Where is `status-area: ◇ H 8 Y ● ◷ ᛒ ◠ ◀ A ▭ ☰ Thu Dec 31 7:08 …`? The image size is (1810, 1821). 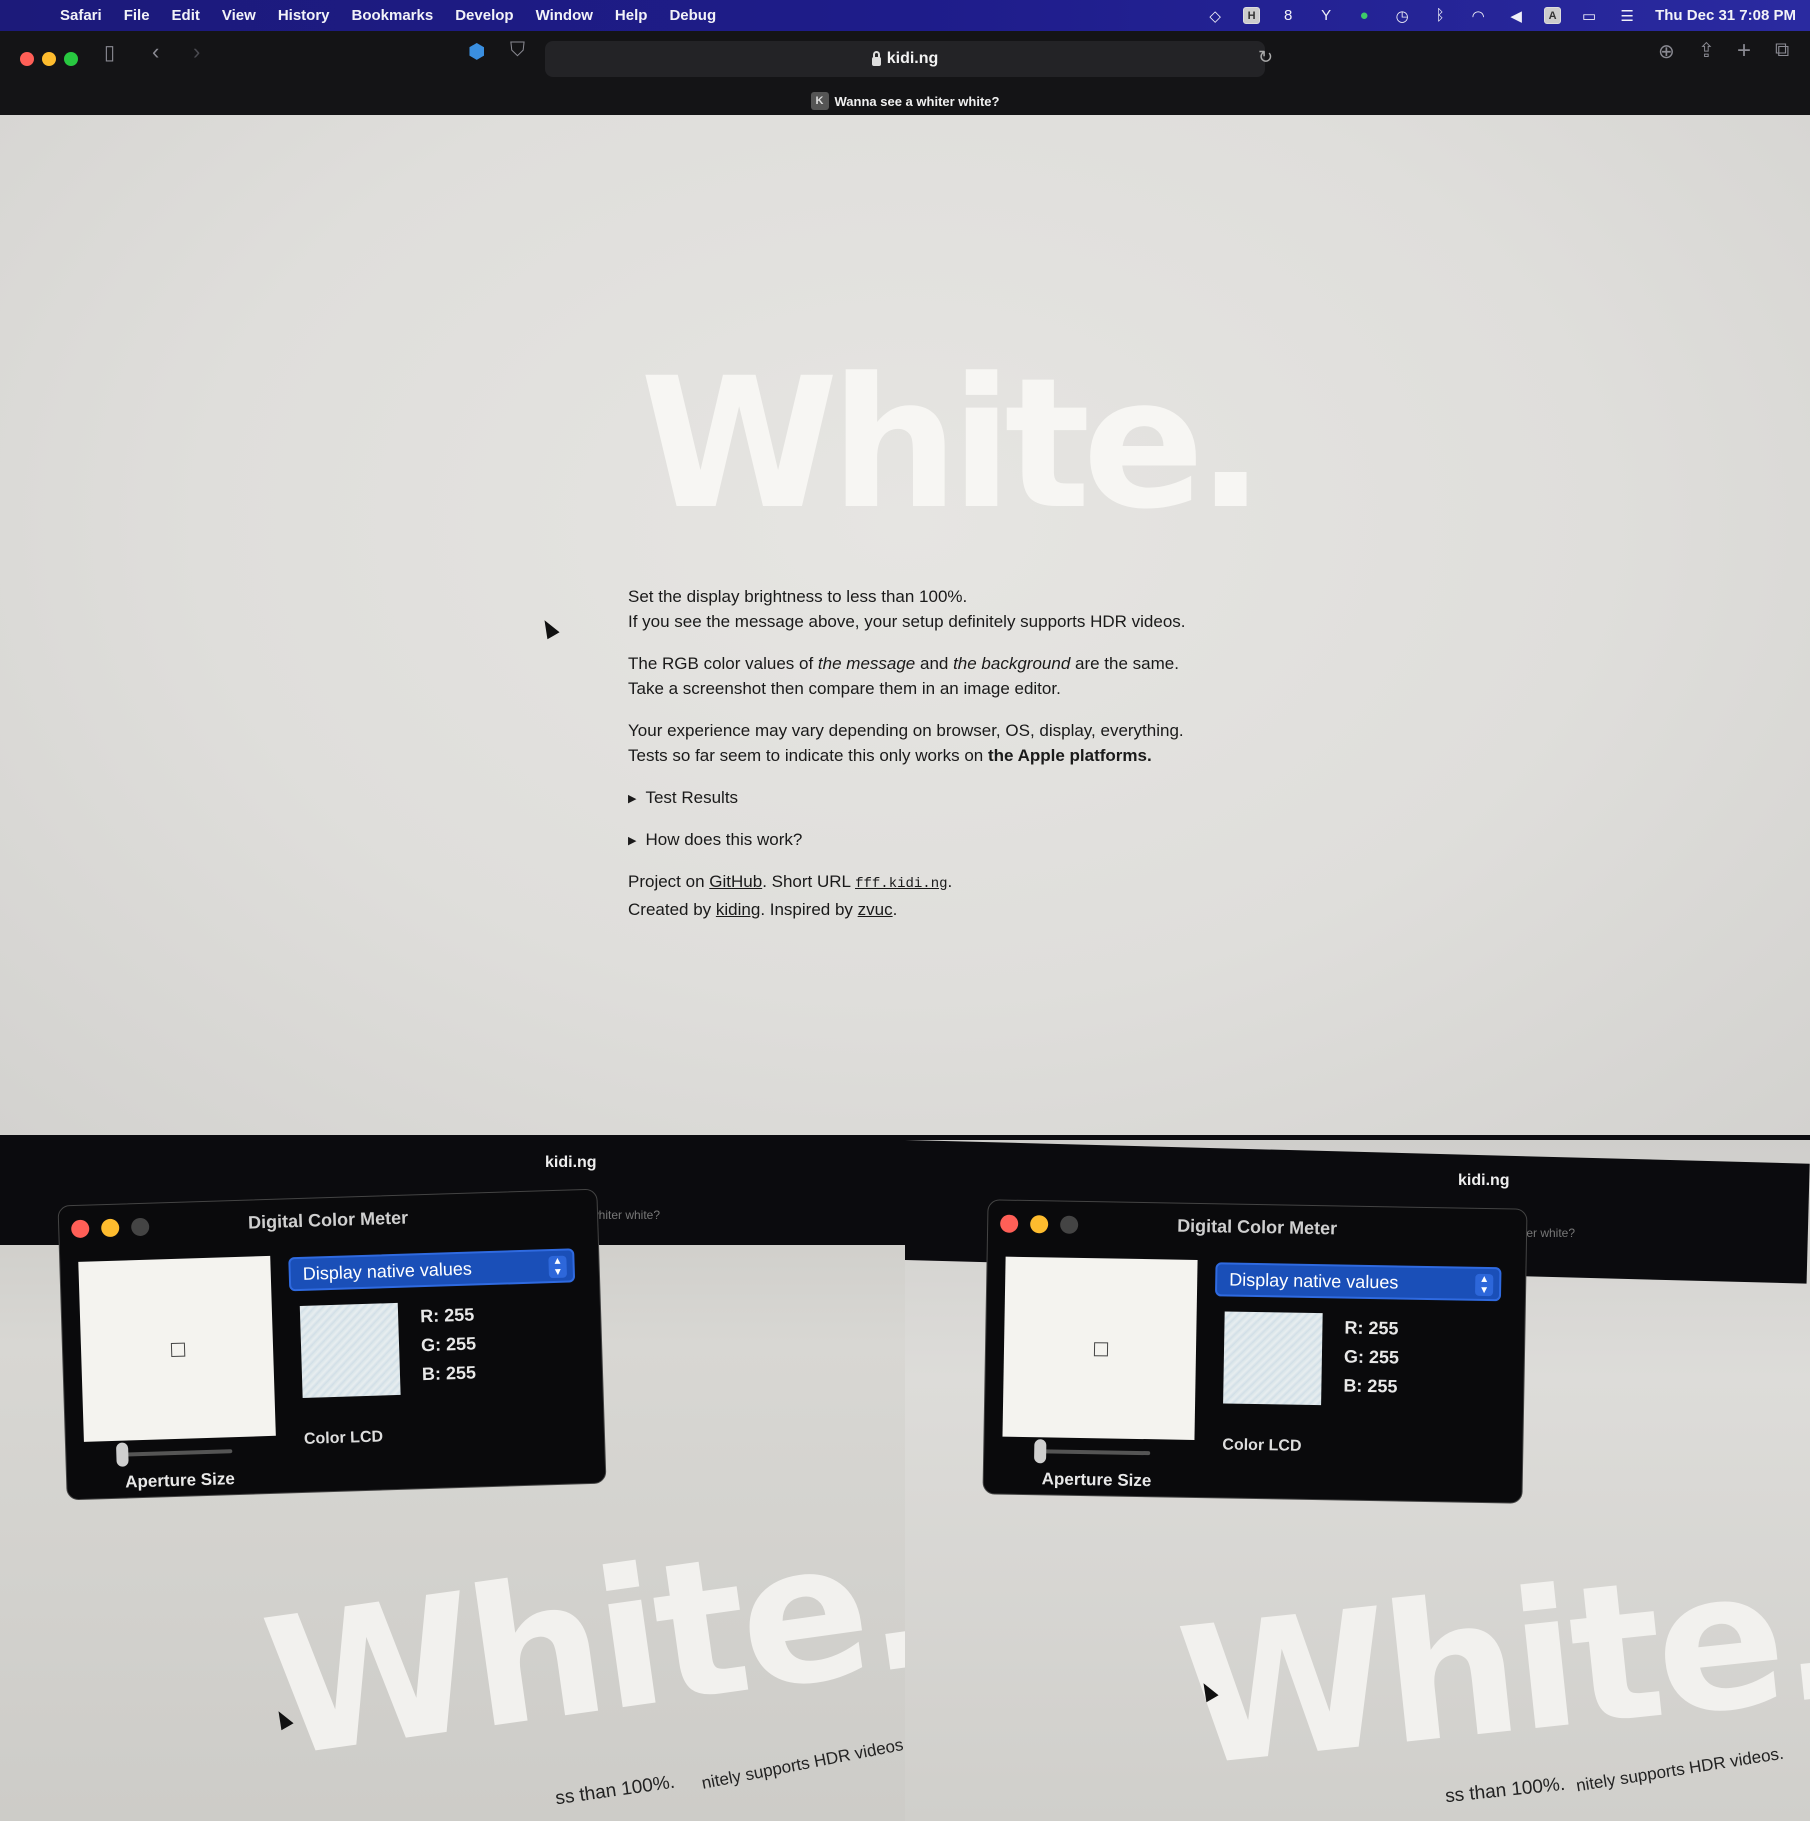
status-area: ◇ H 8 Y ● ◷ ᛒ ◠ ◀ A ▭ ☰ Thu Dec 31 7:08 … is located at coordinates (1500, 15).